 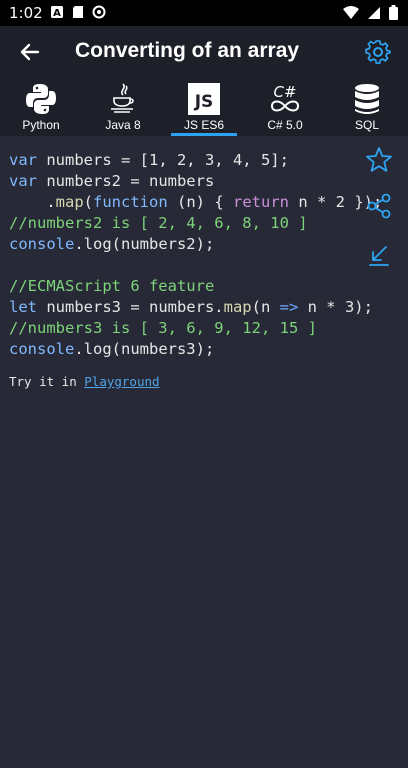 What do you see at coordinates (78, 12) in the screenshot?
I see `sd-card-icon` at bounding box center [78, 12].